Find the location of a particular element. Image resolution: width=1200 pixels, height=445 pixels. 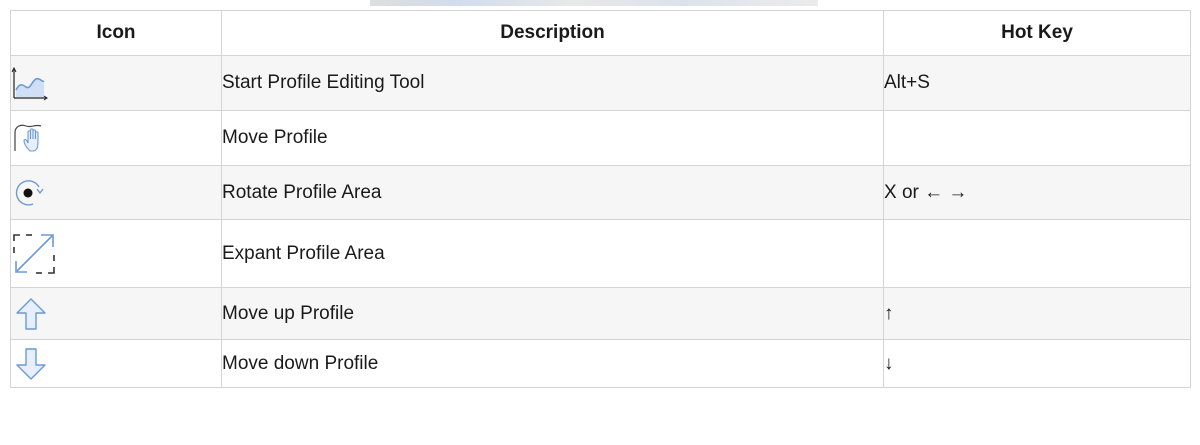

table-row: Start Profile Editing Tool Alt+S is located at coordinates (600, 83).